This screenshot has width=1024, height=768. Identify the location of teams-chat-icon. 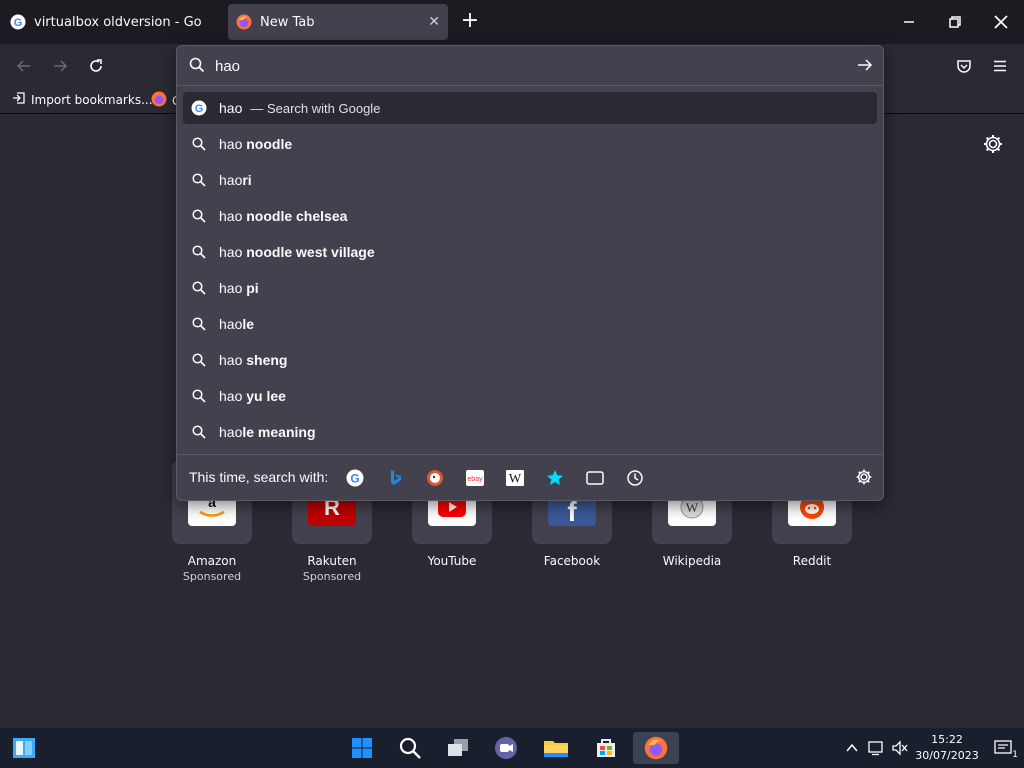
(506, 748).